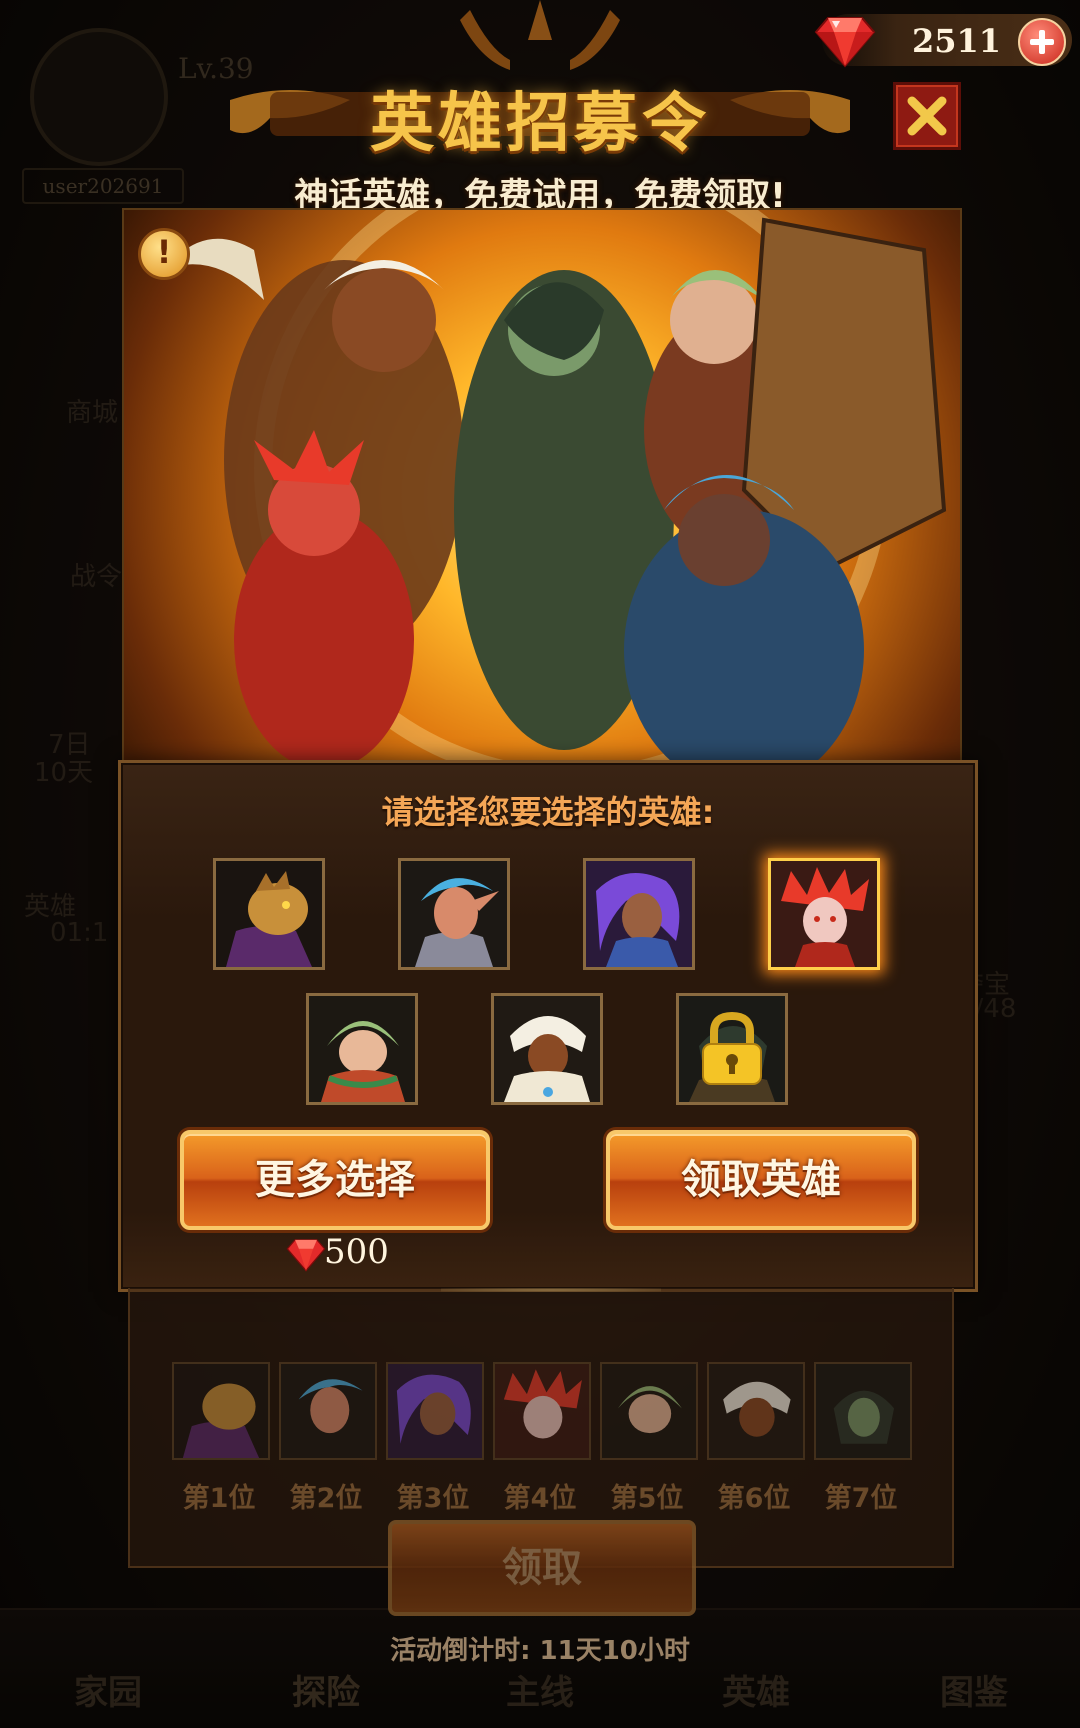 This screenshot has width=1080, height=1728. I want to click on gem-count: 2511, so click(957, 41).